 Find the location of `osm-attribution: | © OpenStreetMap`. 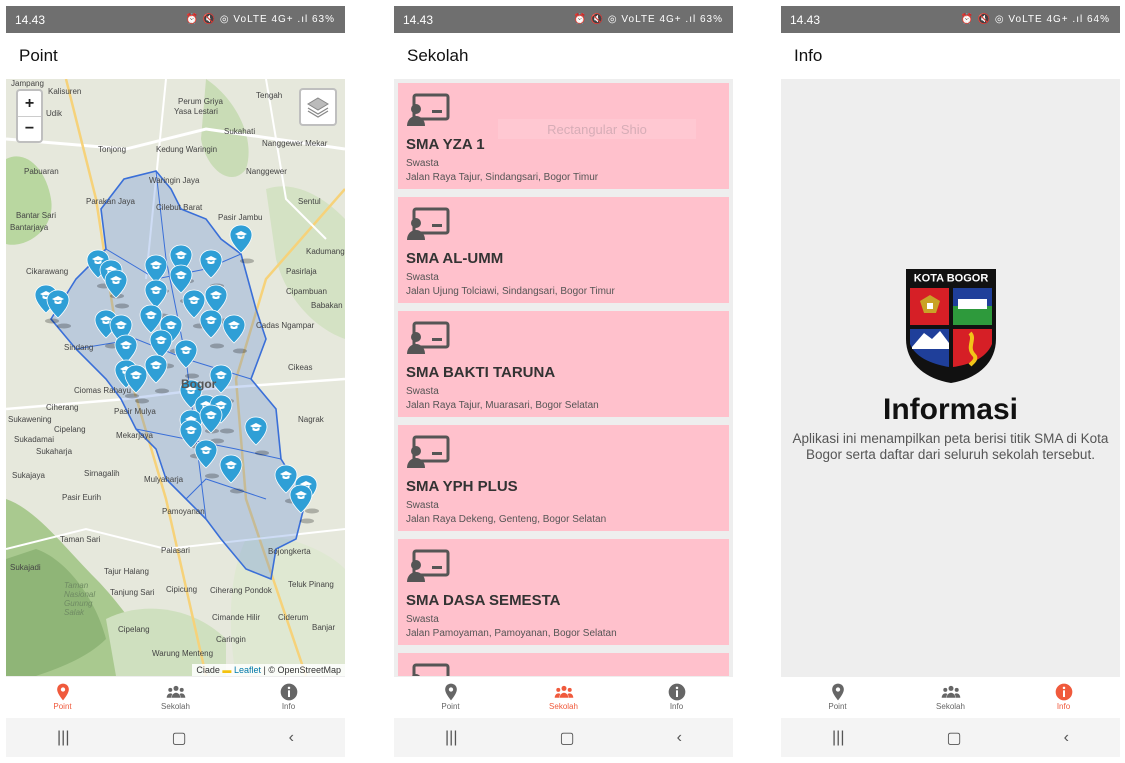

osm-attribution: | © OpenStreetMap is located at coordinates (302, 670).